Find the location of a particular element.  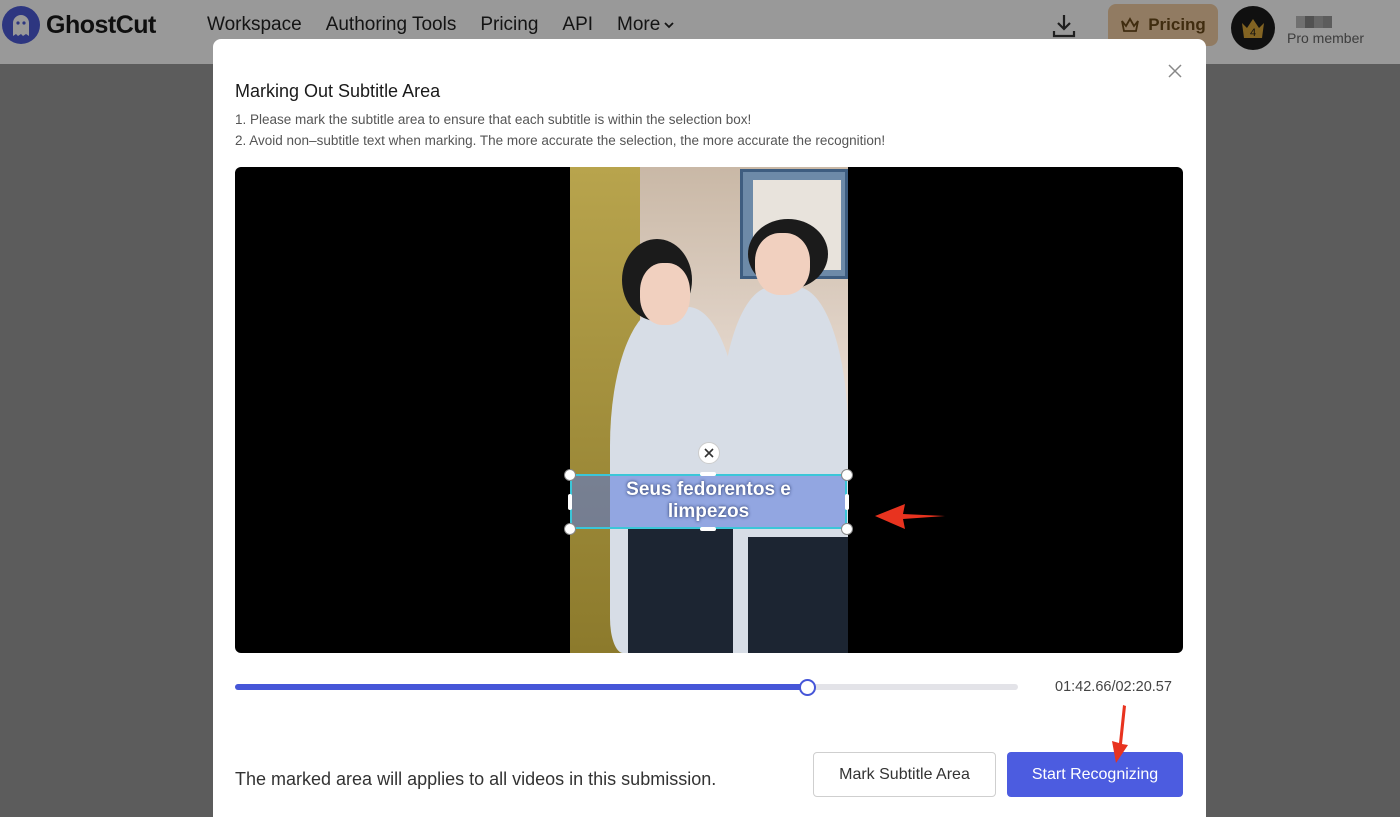

resize-handle-left is located at coordinates (570, 502).